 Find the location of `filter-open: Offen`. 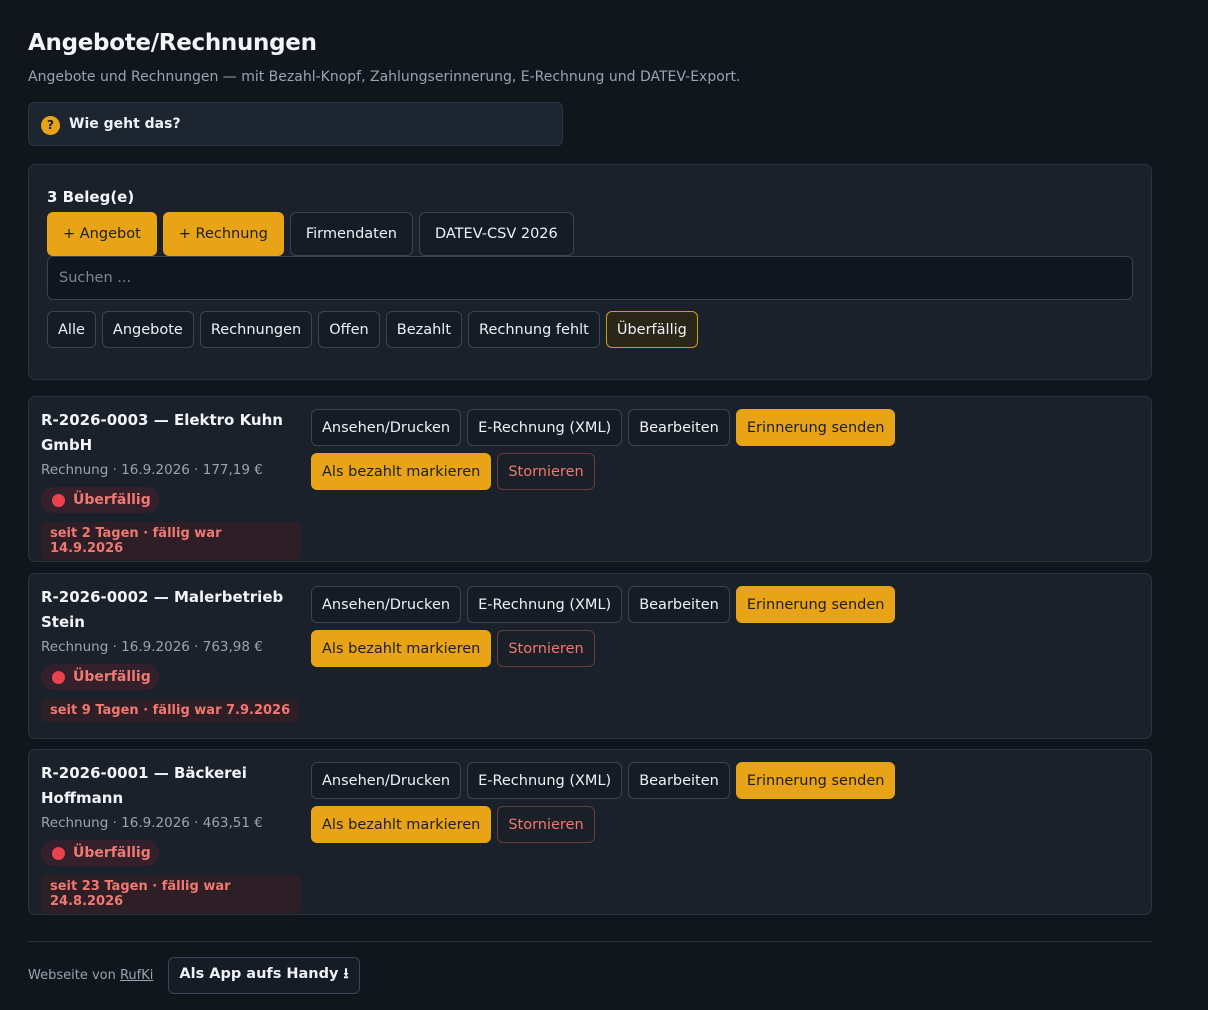

filter-open: Offen is located at coordinates (349, 329).